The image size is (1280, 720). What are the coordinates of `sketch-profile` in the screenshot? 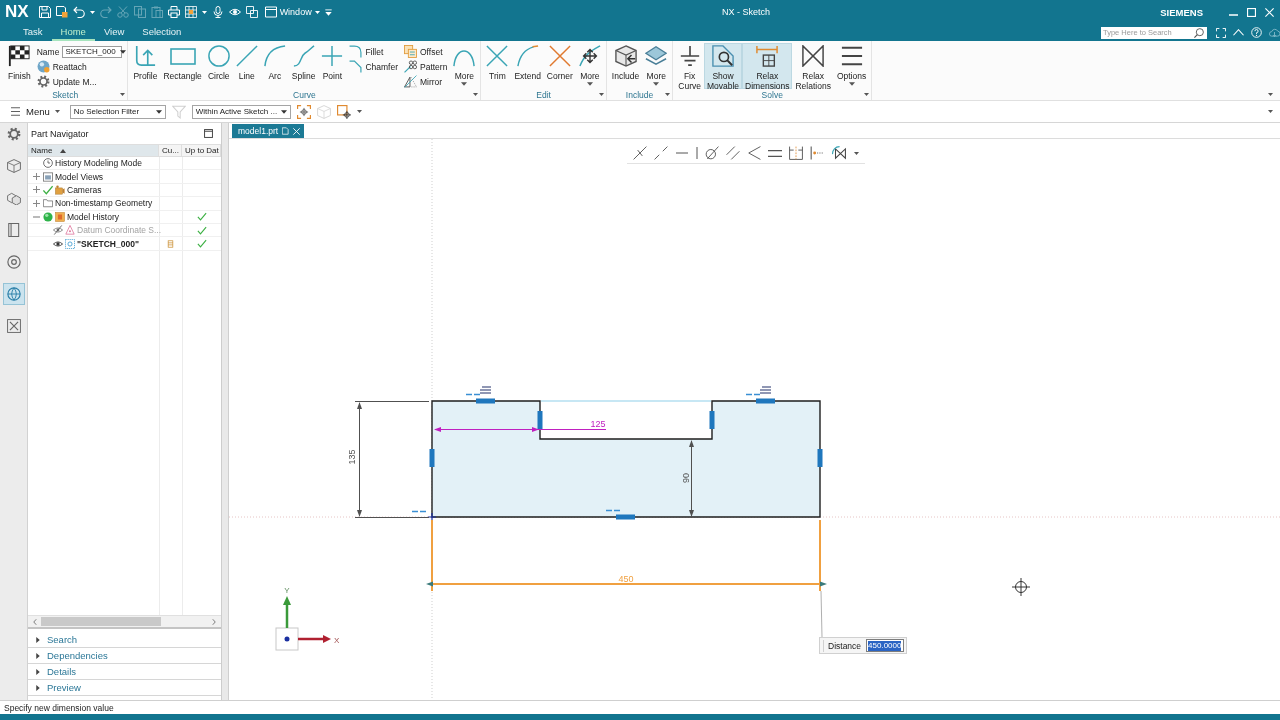 It's located at (617, 454).